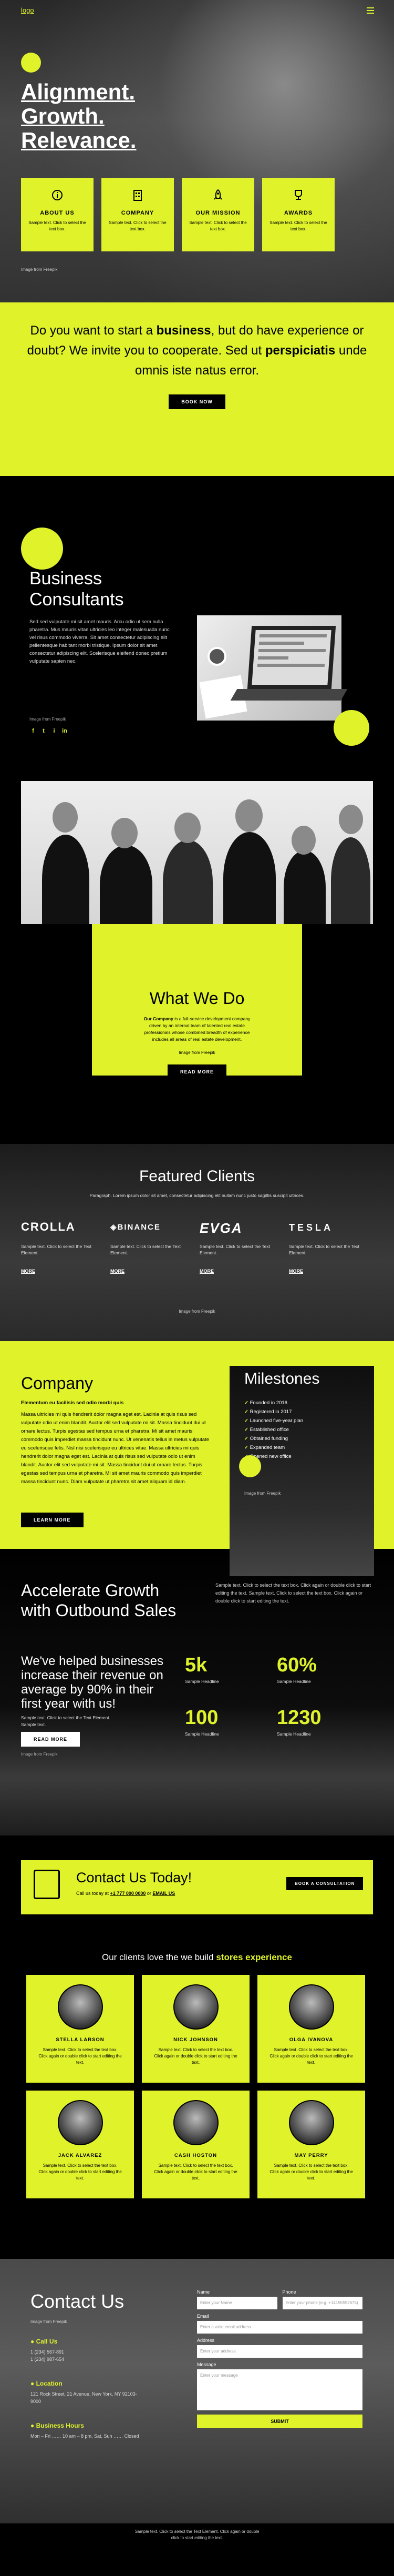  What do you see at coordinates (322, 2303) in the screenshot?
I see `phone-input: Enter your phone (e.g. +14155552675)` at bounding box center [322, 2303].